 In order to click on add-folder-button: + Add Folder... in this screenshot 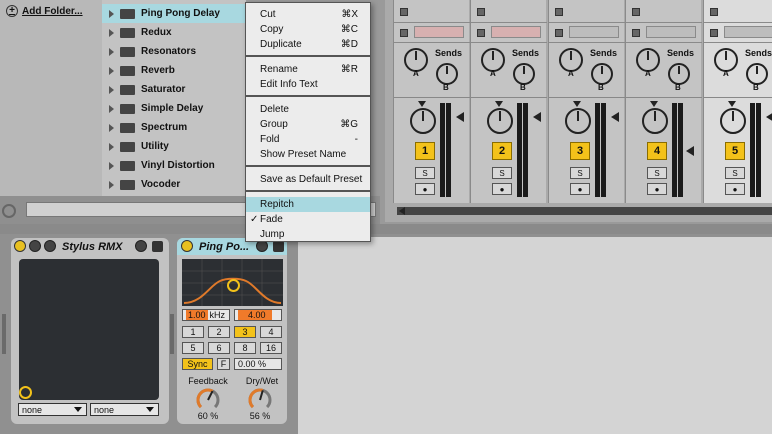, I will do `click(44, 11)`.